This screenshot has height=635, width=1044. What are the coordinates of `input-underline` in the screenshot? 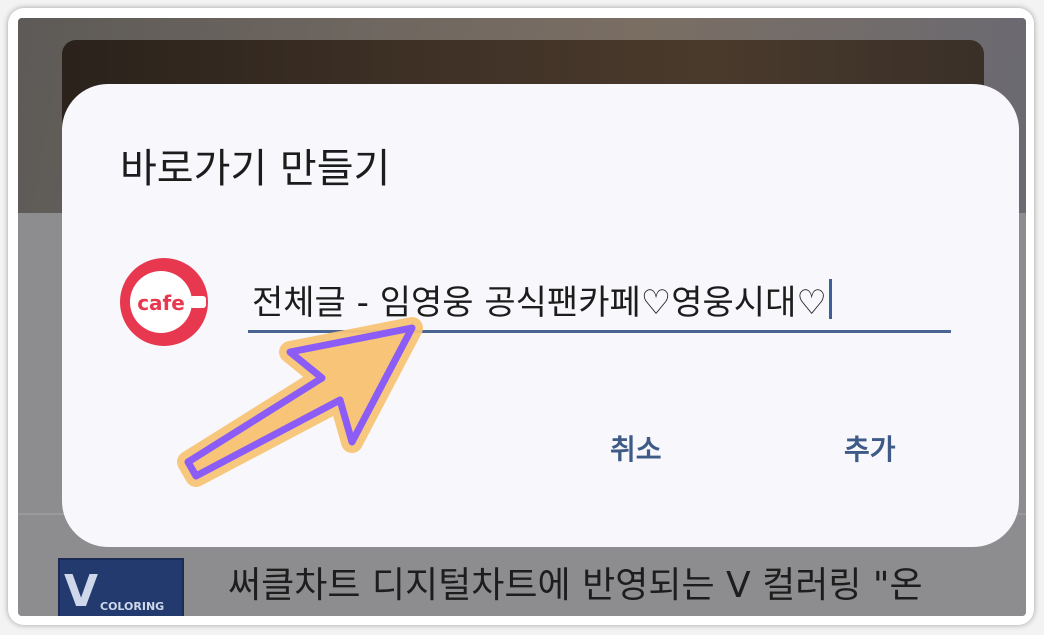 It's located at (599, 331).